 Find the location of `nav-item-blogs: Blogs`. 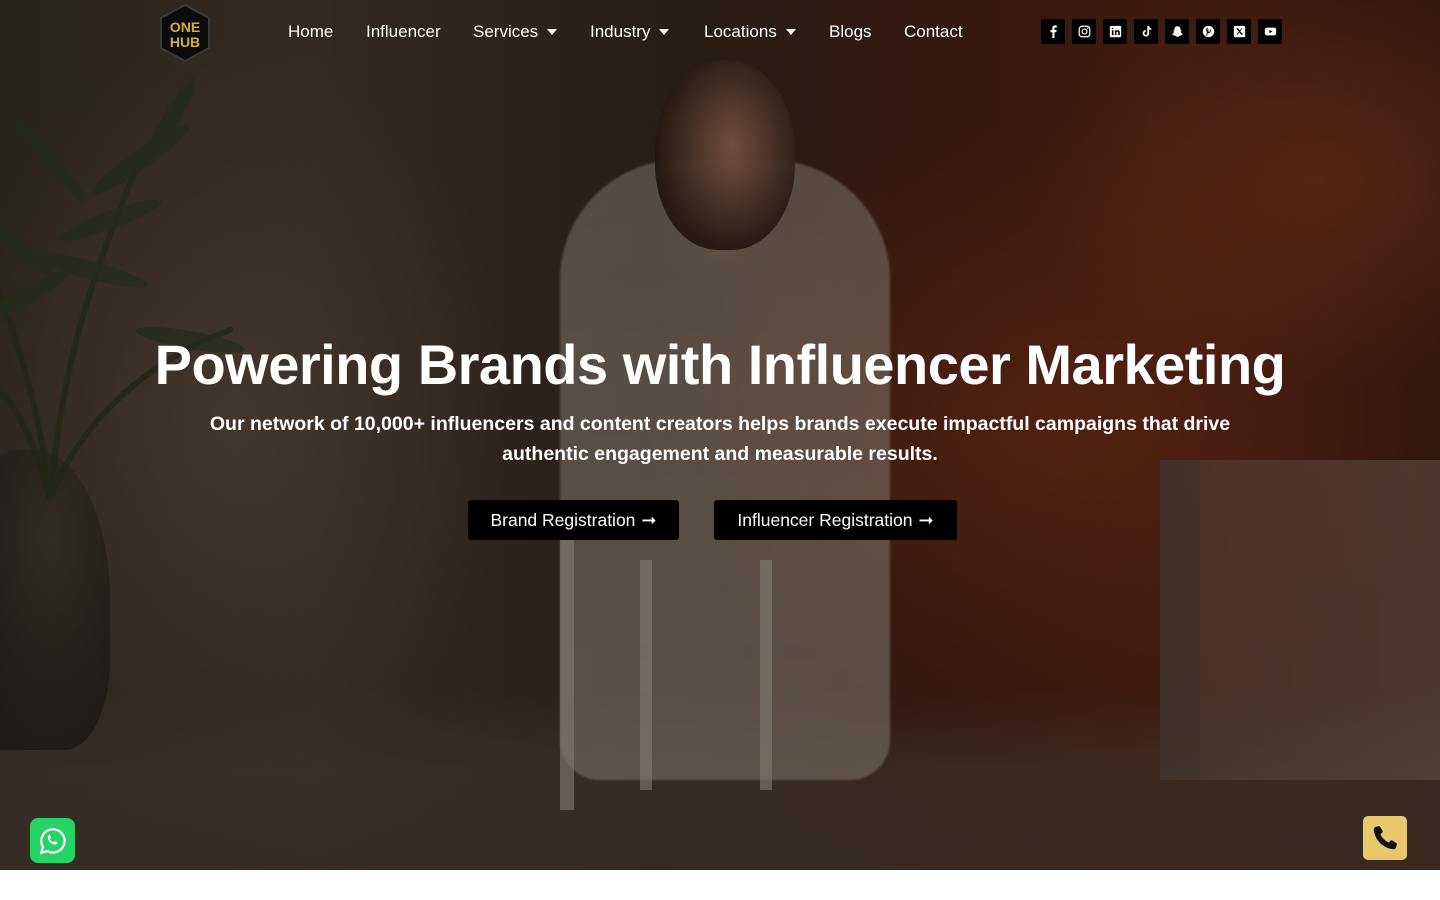

nav-item-blogs: Blogs is located at coordinates (866, 32).